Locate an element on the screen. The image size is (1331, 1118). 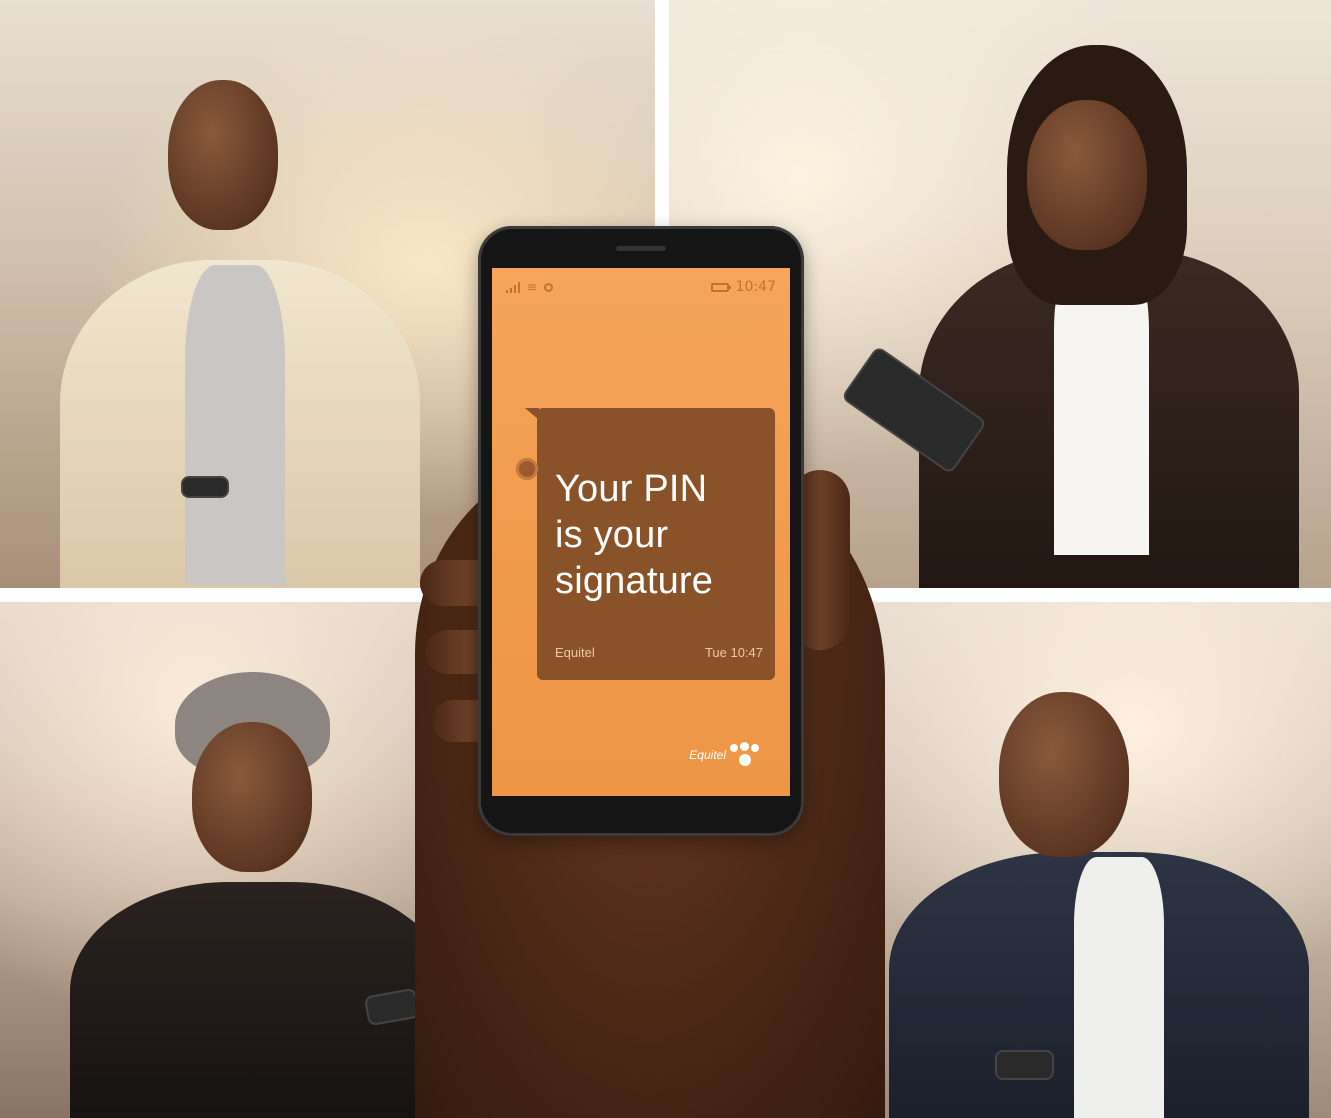
alarm-icon is located at coordinates (549, 287).